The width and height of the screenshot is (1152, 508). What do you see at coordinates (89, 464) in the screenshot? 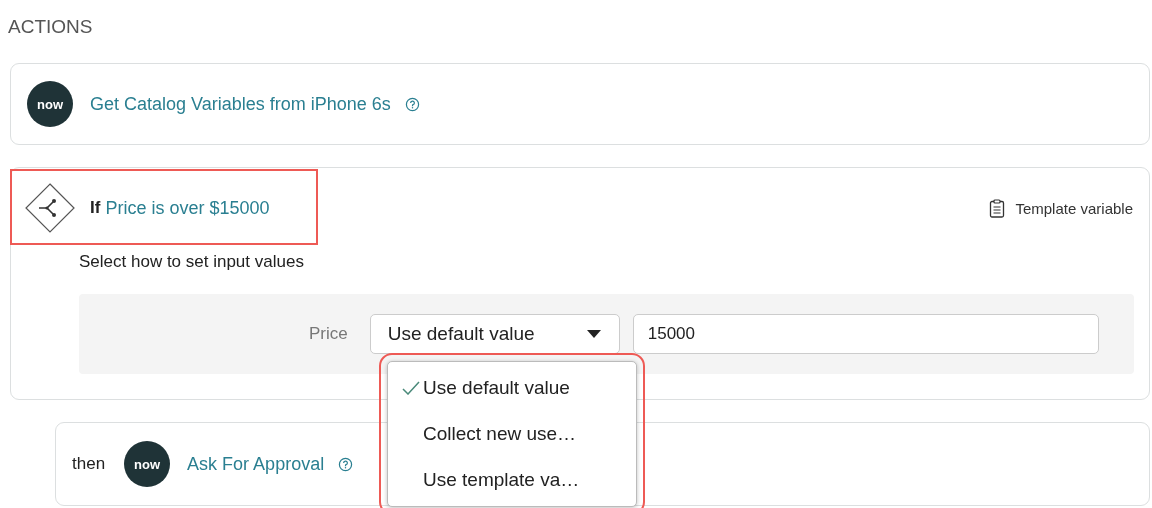
I see `then-keyword: then` at bounding box center [89, 464].